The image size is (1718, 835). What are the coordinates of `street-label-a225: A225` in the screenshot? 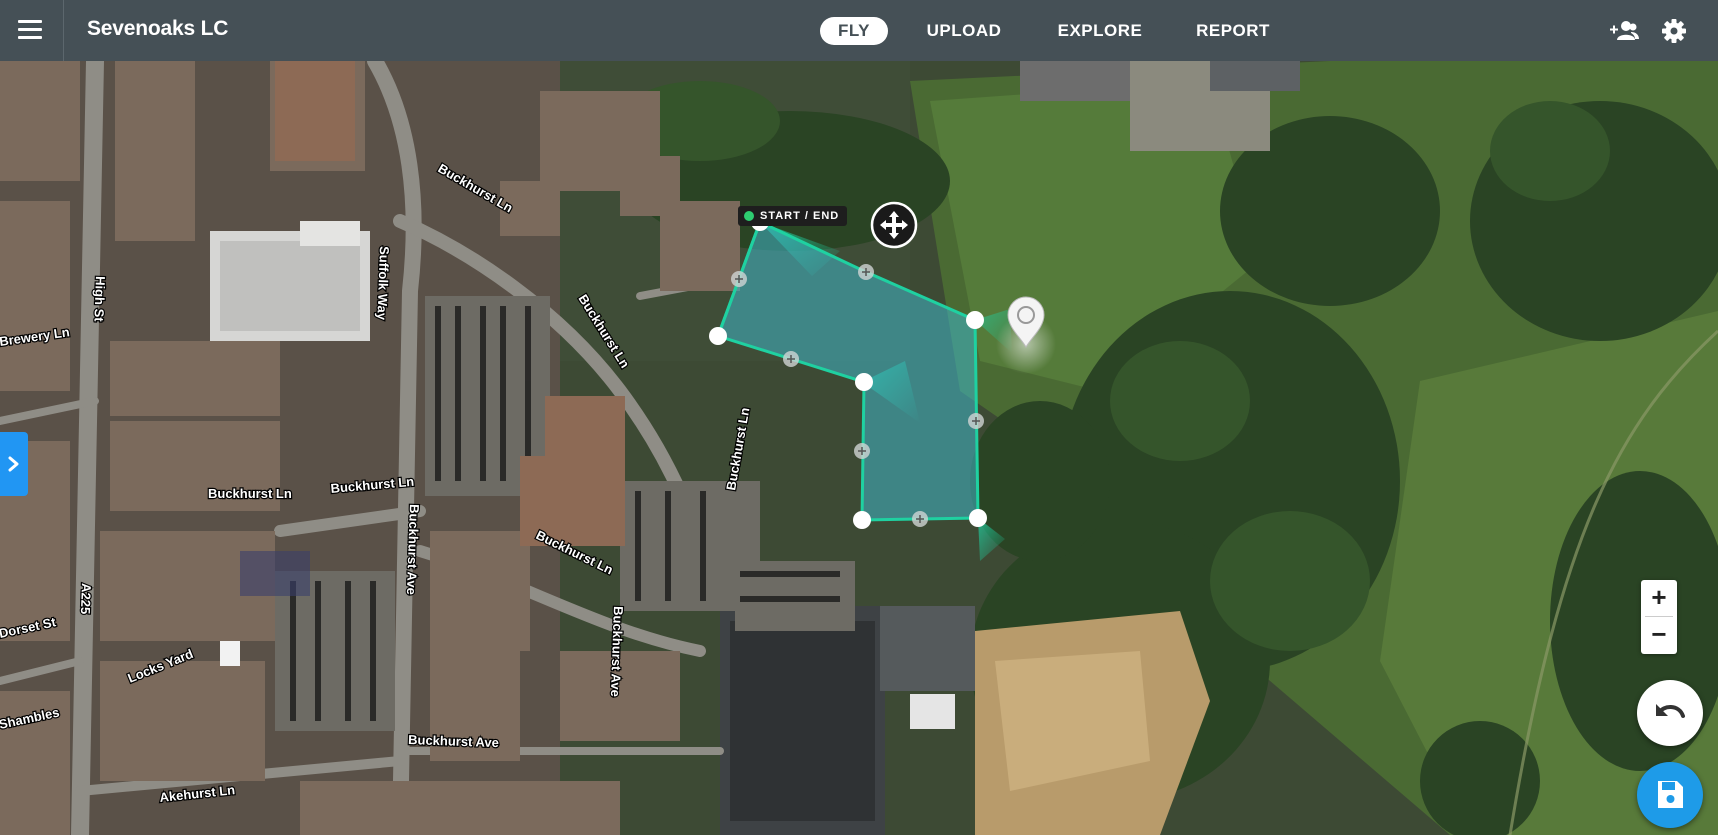 It's located at (86, 599).